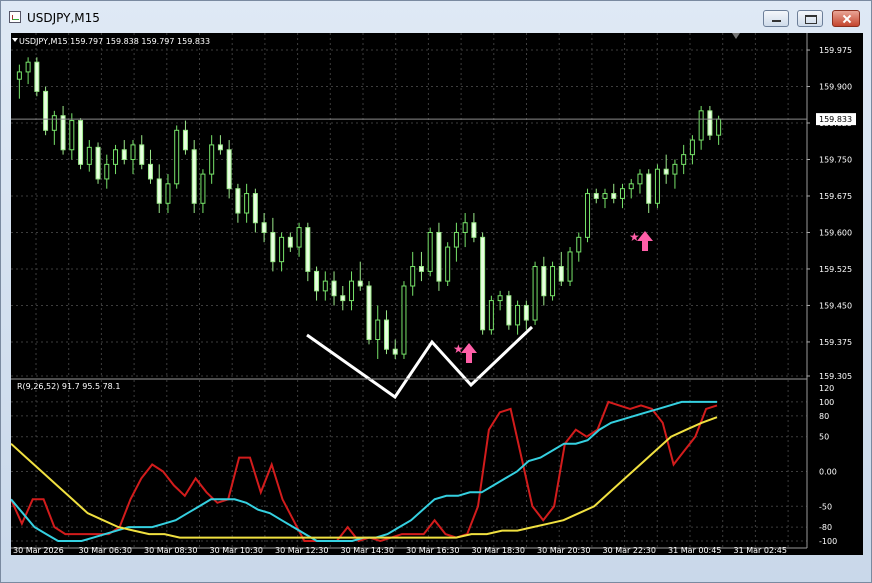 The image size is (872, 583). What do you see at coordinates (828, 471) in the screenshot?
I see `indicator-axis-label: 0.00` at bounding box center [828, 471].